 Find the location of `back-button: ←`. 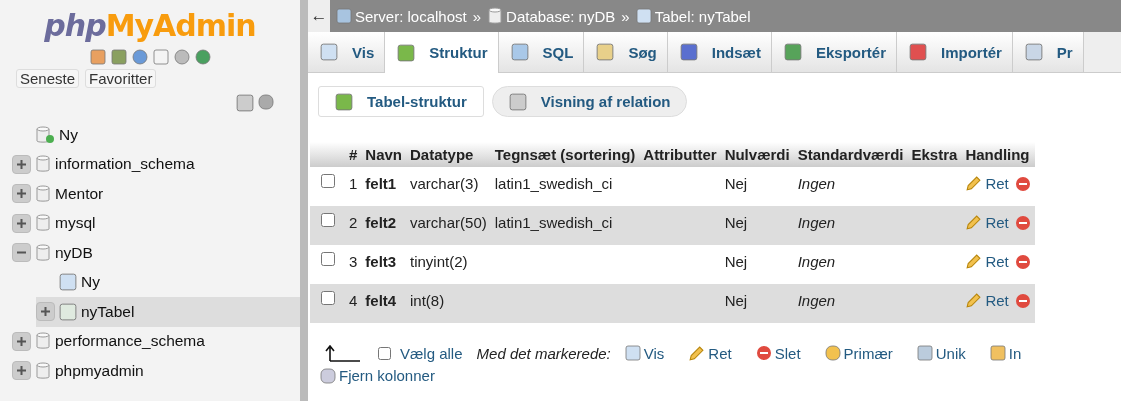

back-button: ← is located at coordinates (319, 16).